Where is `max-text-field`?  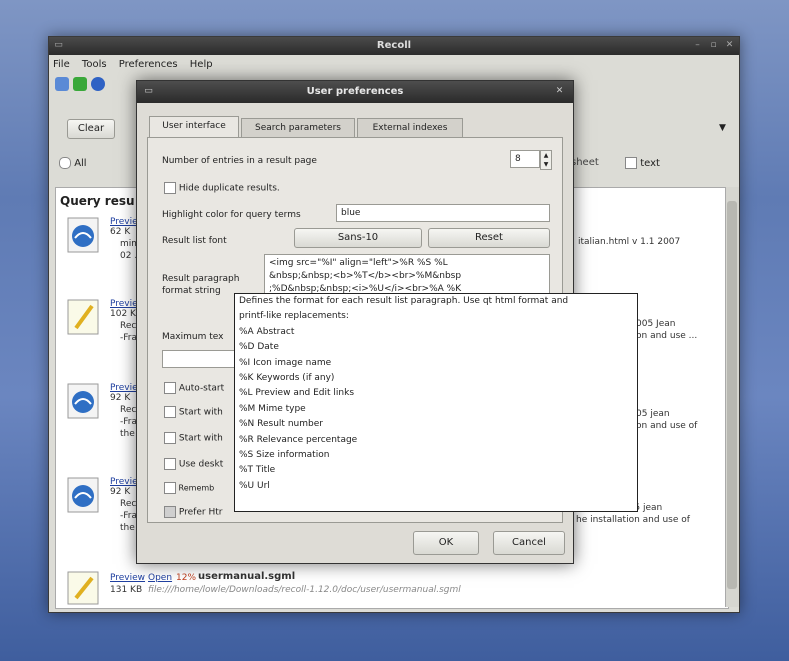
max-text-field is located at coordinates (200, 359).